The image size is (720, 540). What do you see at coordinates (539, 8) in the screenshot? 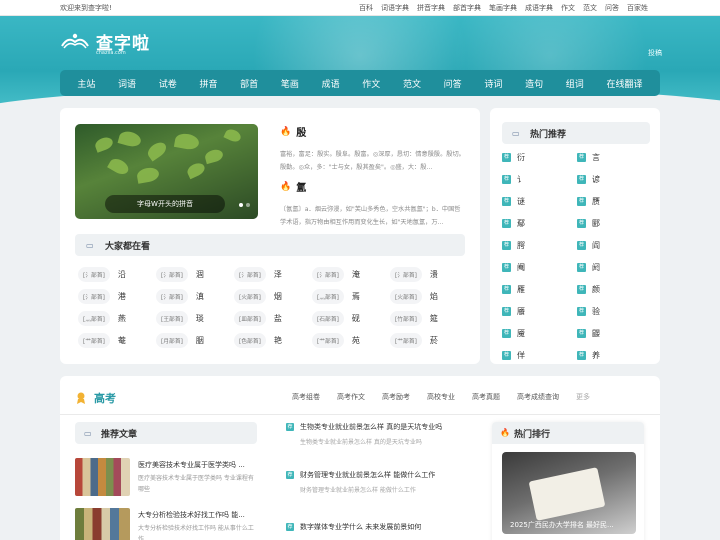
I see `top-link: 成语字典` at bounding box center [539, 8].